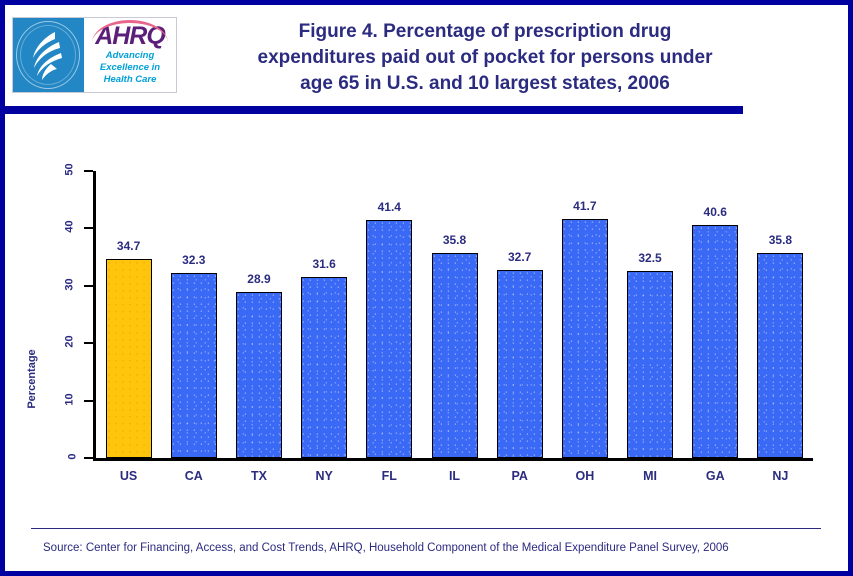 The height and width of the screenshot is (576, 853). Describe the element at coordinates (69, 399) in the screenshot. I see `y-tick-label-10: 10` at that location.